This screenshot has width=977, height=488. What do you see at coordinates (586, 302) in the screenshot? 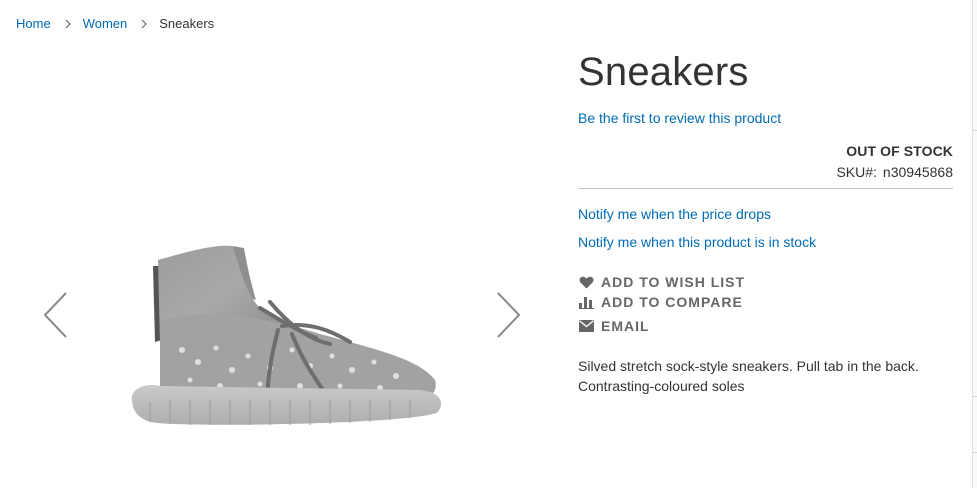
I see `bar-chart-icon` at bounding box center [586, 302].